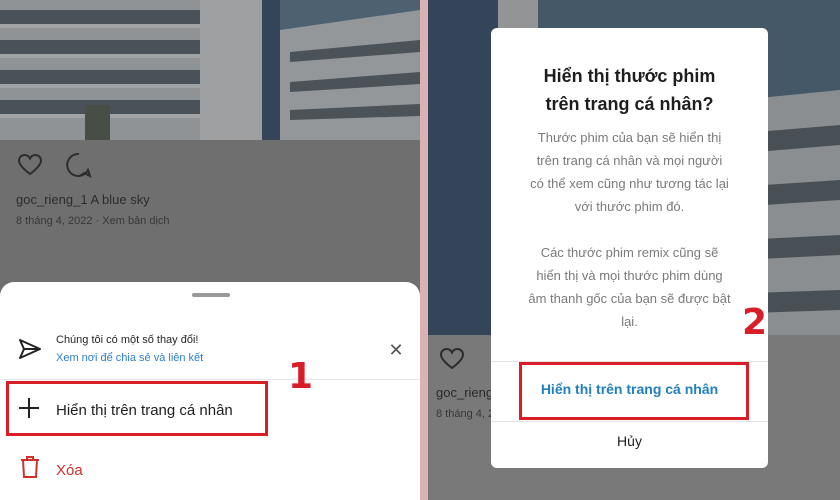  I want to click on cancel-button: Hủy, so click(629, 441).